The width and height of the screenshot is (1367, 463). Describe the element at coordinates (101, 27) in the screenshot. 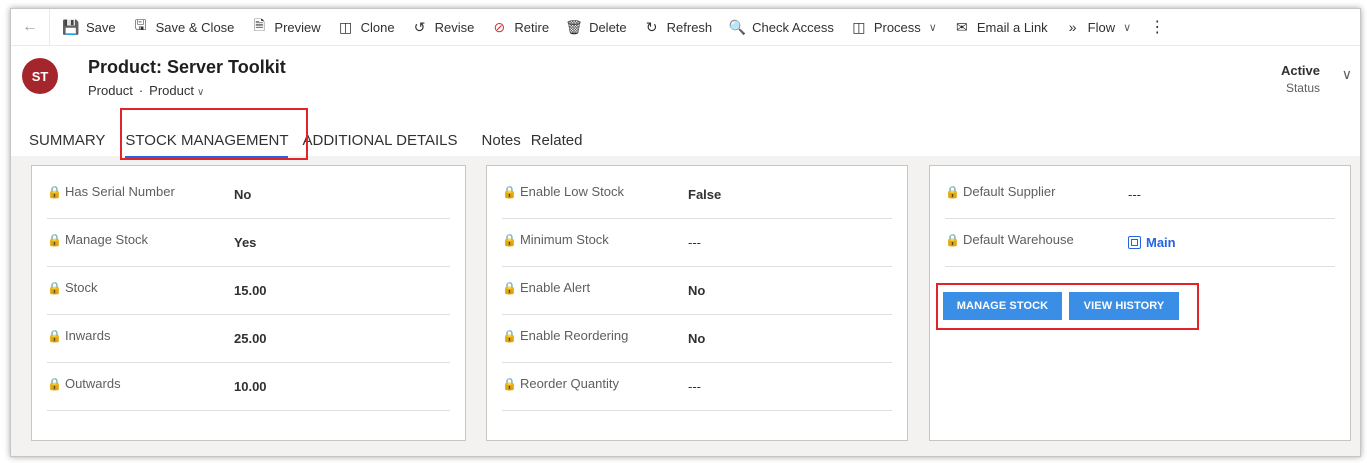

I see `save-label: Save` at that location.